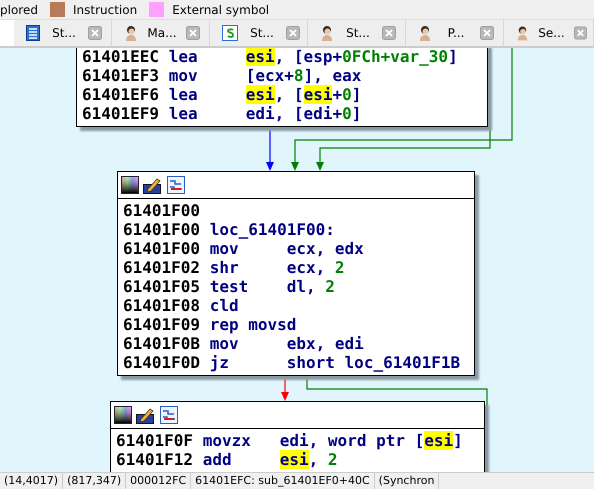 The height and width of the screenshot is (489, 594). I want to click on mnemonic-text: movzx, so click(227, 440).